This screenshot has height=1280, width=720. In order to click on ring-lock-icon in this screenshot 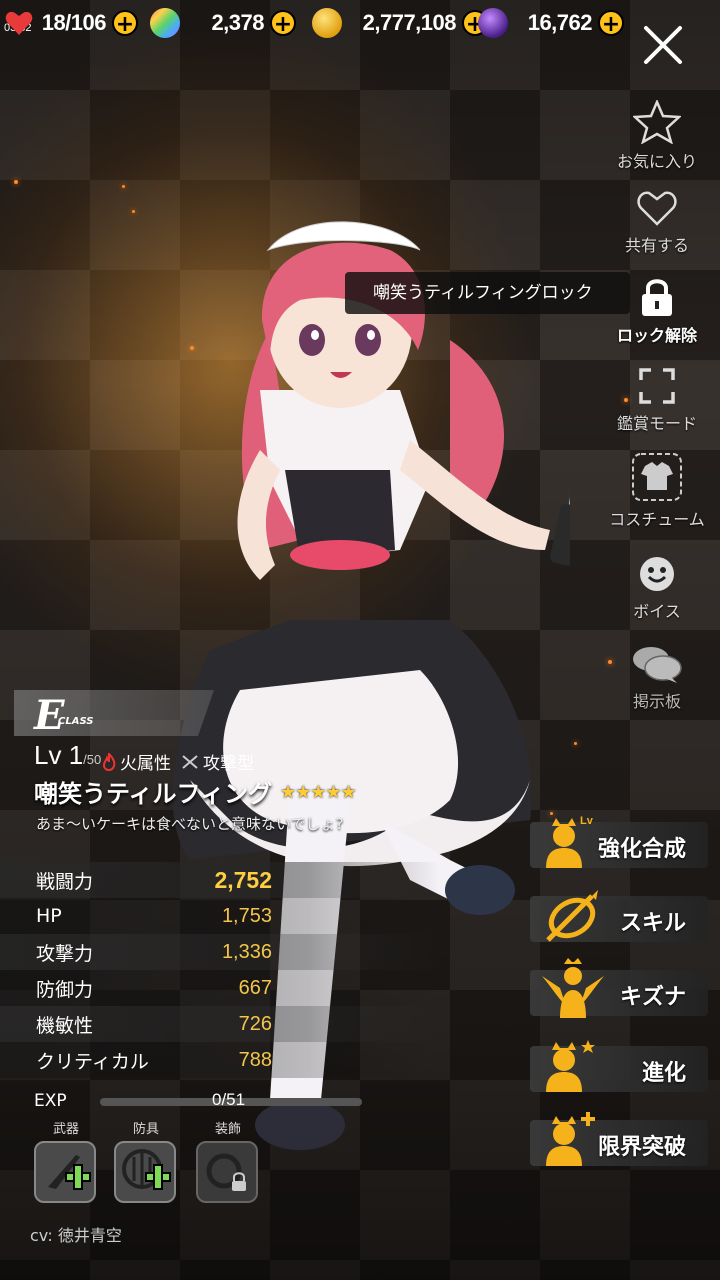, I will do `click(227, 1172)`.